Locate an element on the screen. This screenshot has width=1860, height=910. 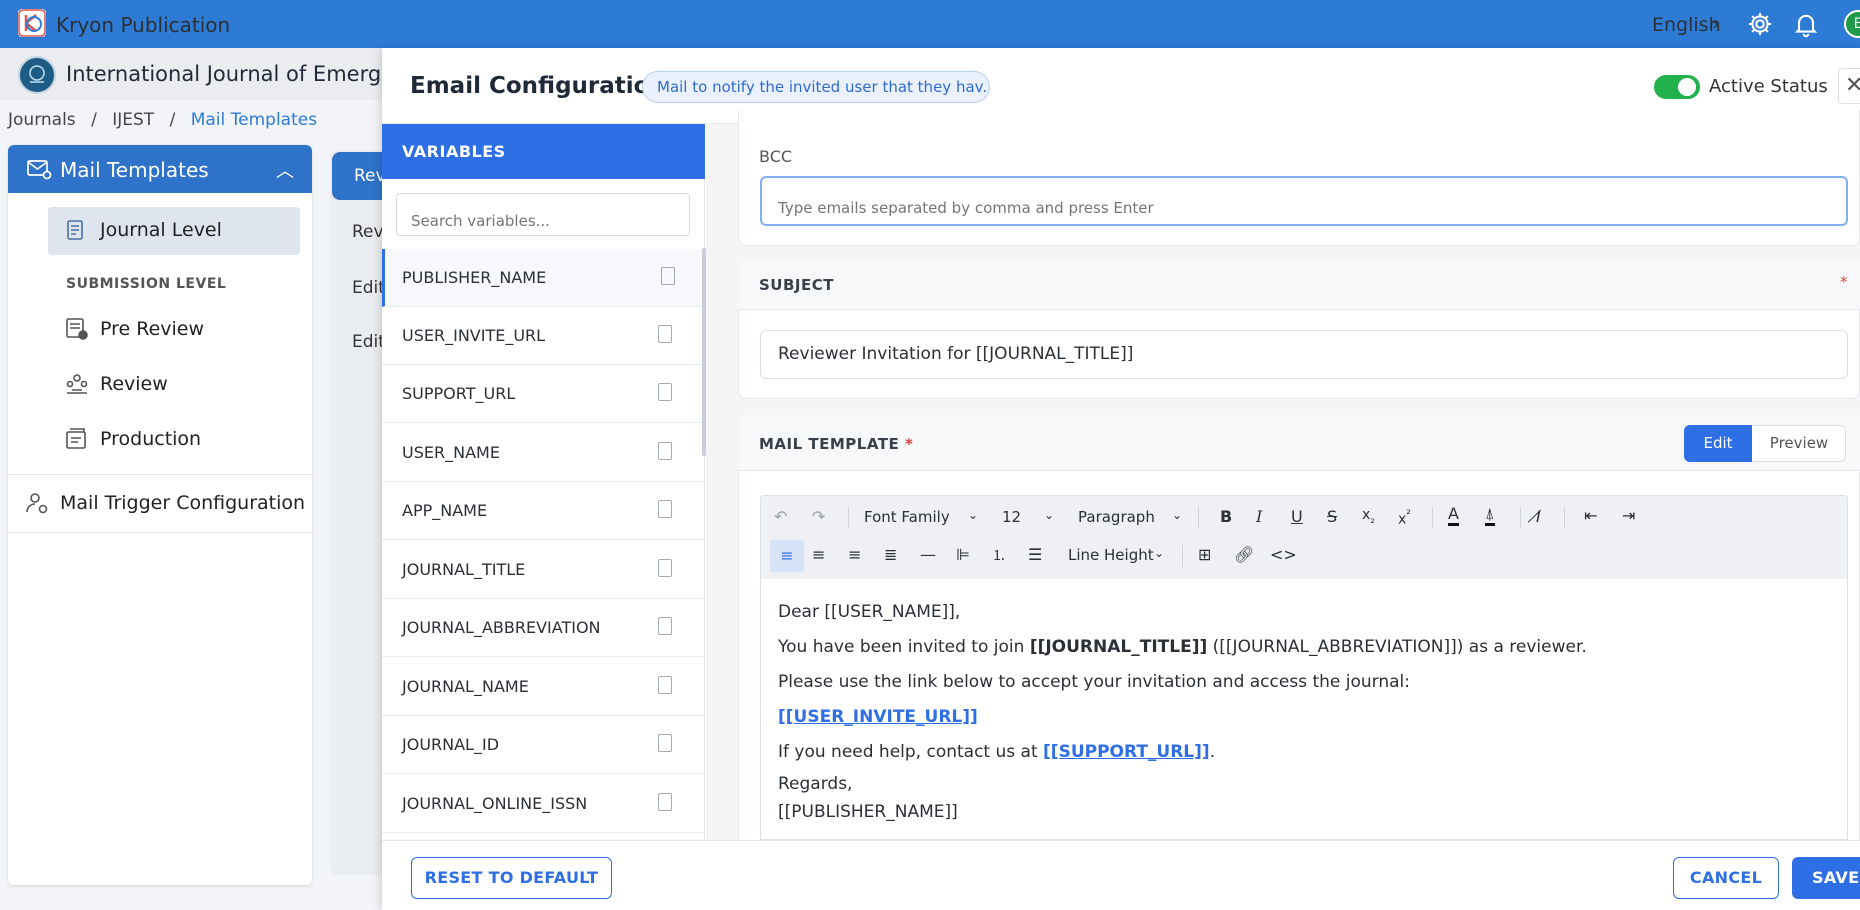
underline-icon: U is located at coordinates (1297, 516).